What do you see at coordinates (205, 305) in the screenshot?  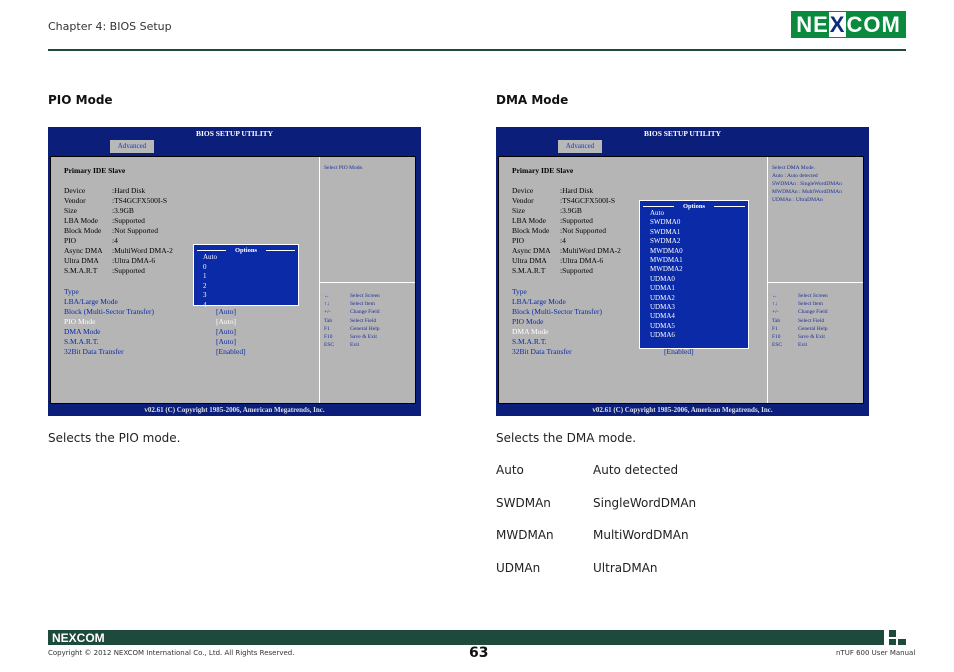 I see `option-item: 4` at bounding box center [205, 305].